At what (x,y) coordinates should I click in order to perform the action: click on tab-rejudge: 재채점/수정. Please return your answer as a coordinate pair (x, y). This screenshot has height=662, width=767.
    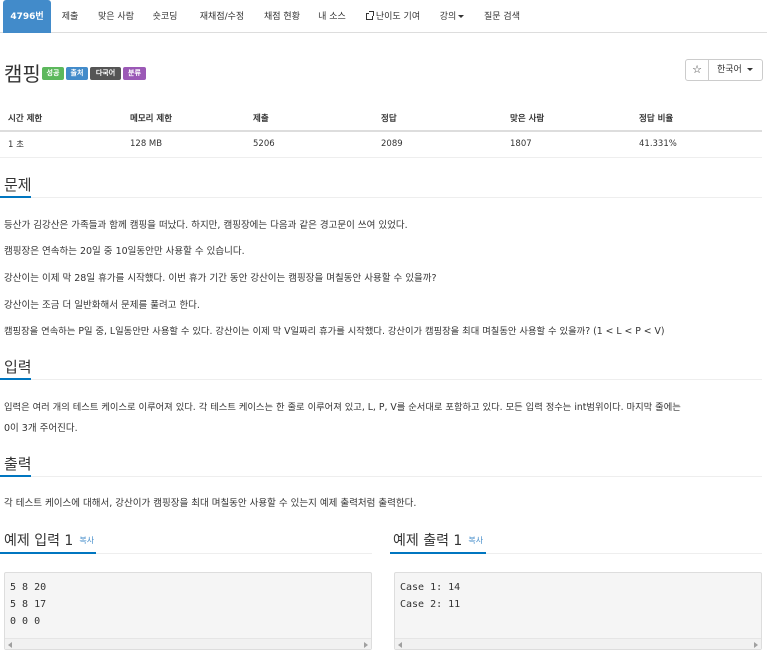
    Looking at the image, I should click on (222, 16).